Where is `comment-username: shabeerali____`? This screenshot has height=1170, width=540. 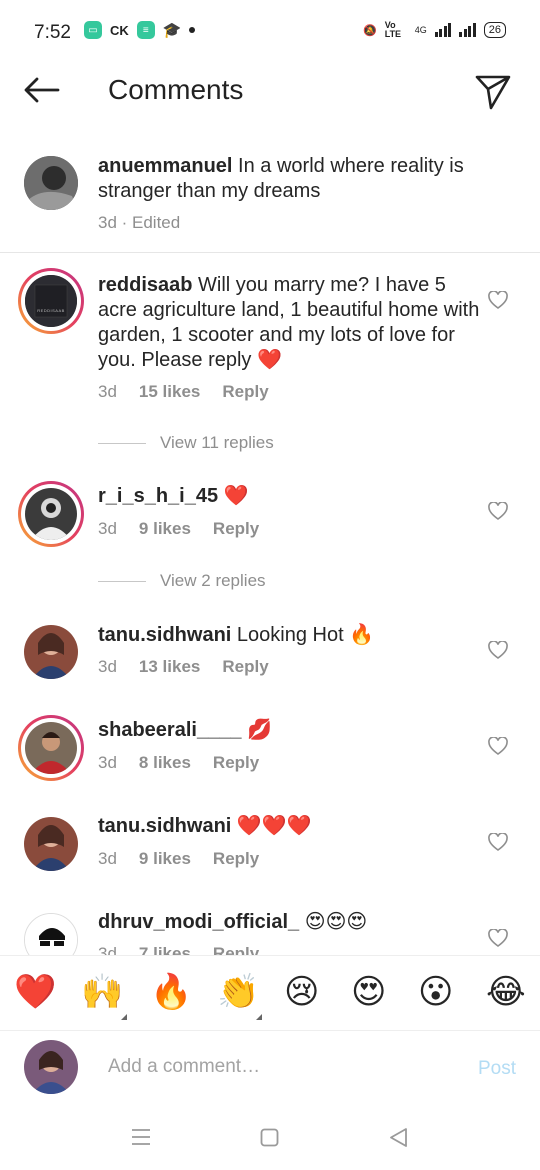 comment-username: shabeerali____ is located at coordinates (169, 730).